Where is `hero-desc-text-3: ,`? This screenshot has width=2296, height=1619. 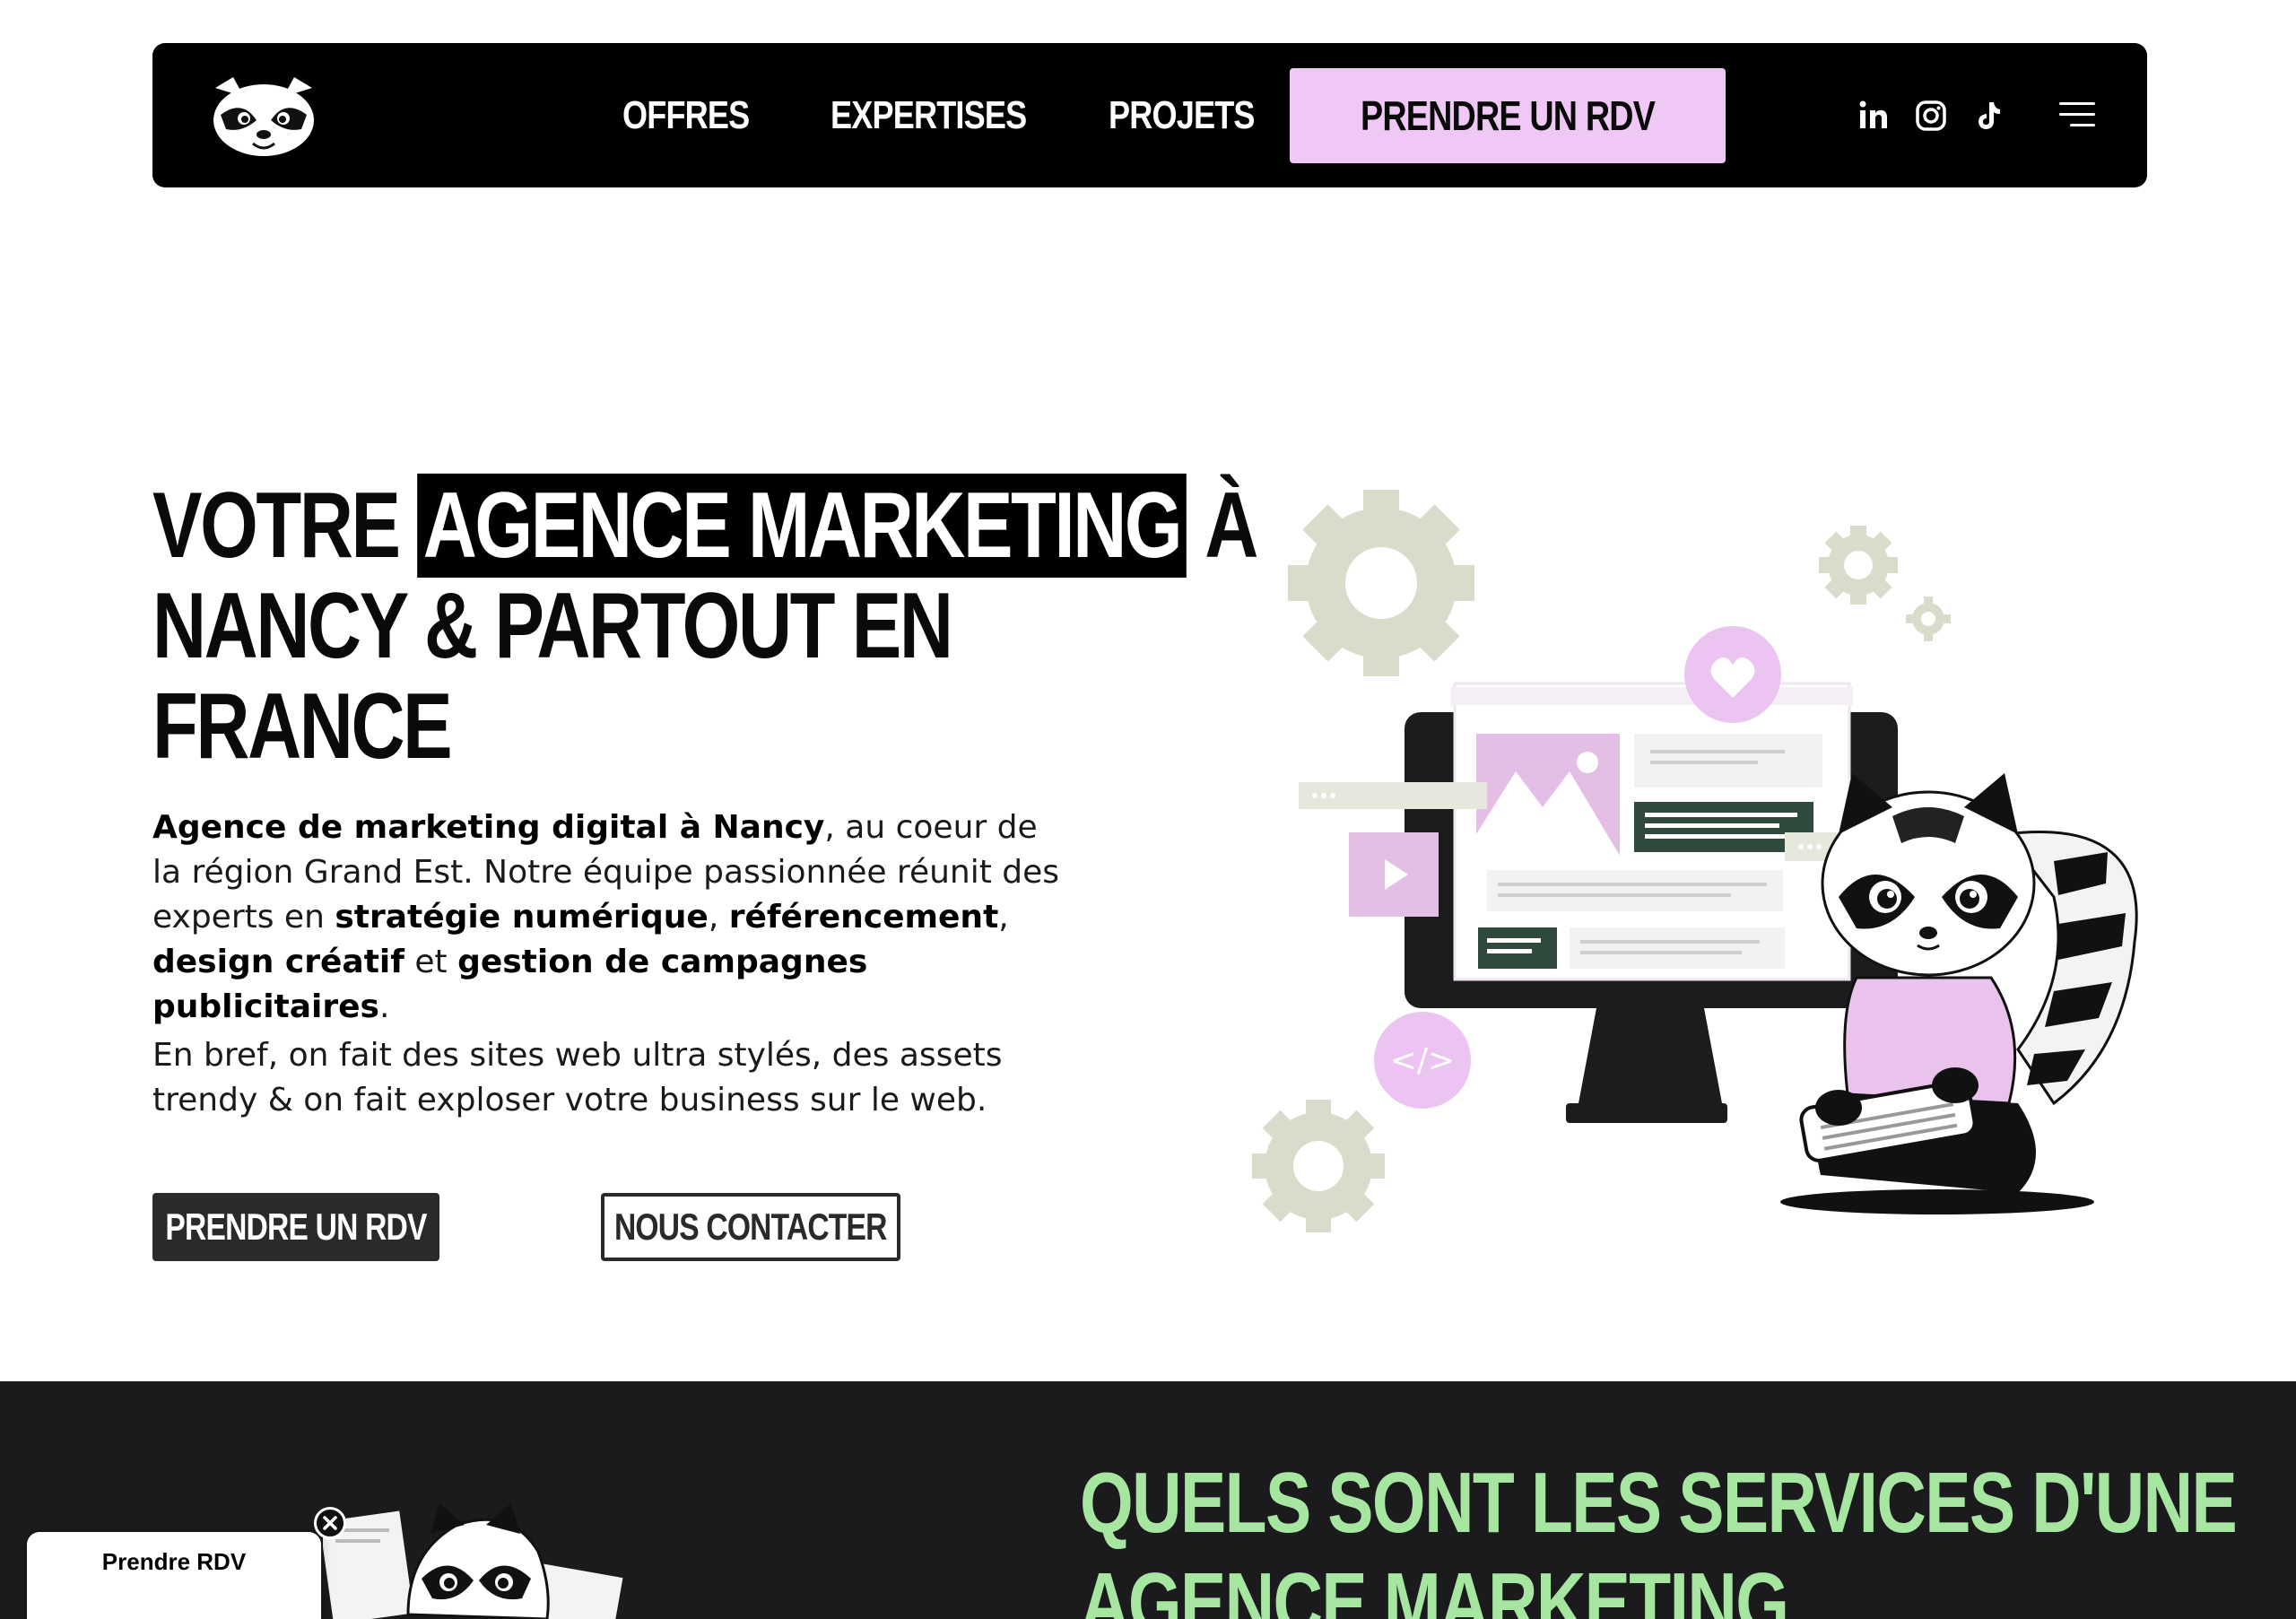 hero-desc-text-3: , is located at coordinates (1003, 917).